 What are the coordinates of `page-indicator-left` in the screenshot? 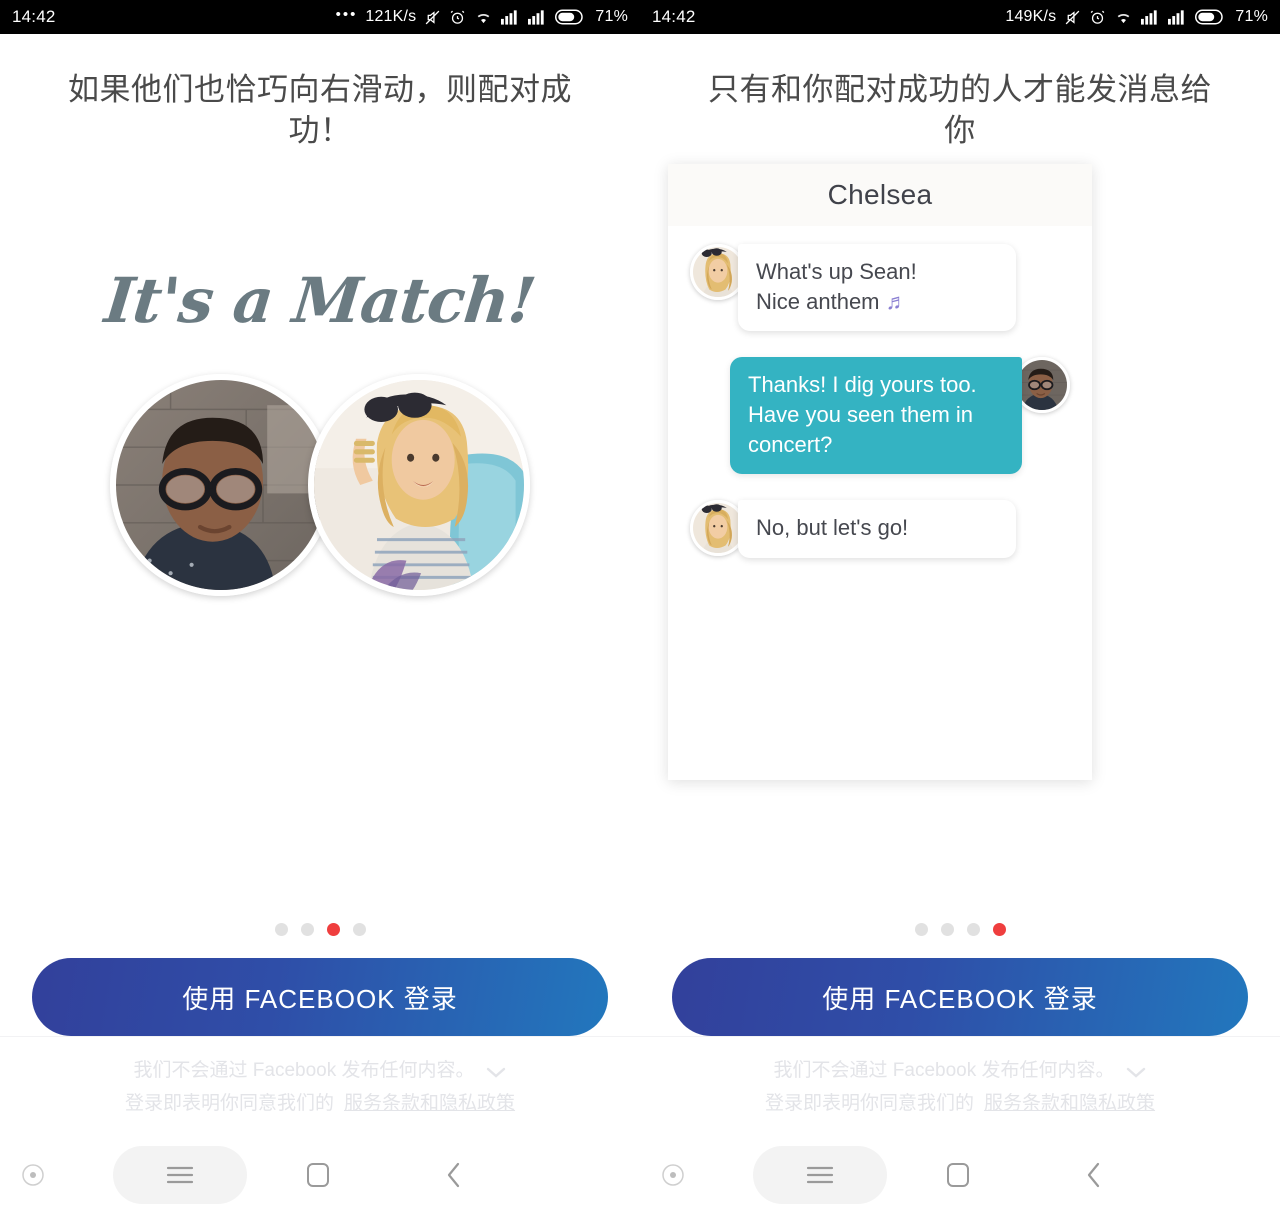 It's located at (320, 930).